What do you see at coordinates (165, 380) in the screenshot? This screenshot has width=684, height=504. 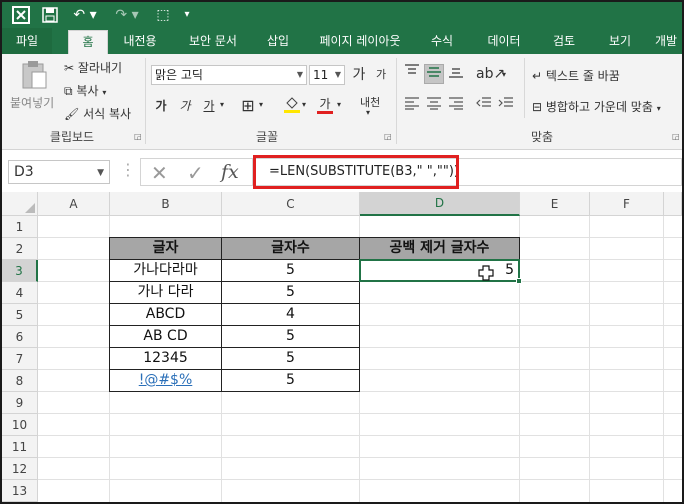 I see `table-cell-b8: !@#$%` at bounding box center [165, 380].